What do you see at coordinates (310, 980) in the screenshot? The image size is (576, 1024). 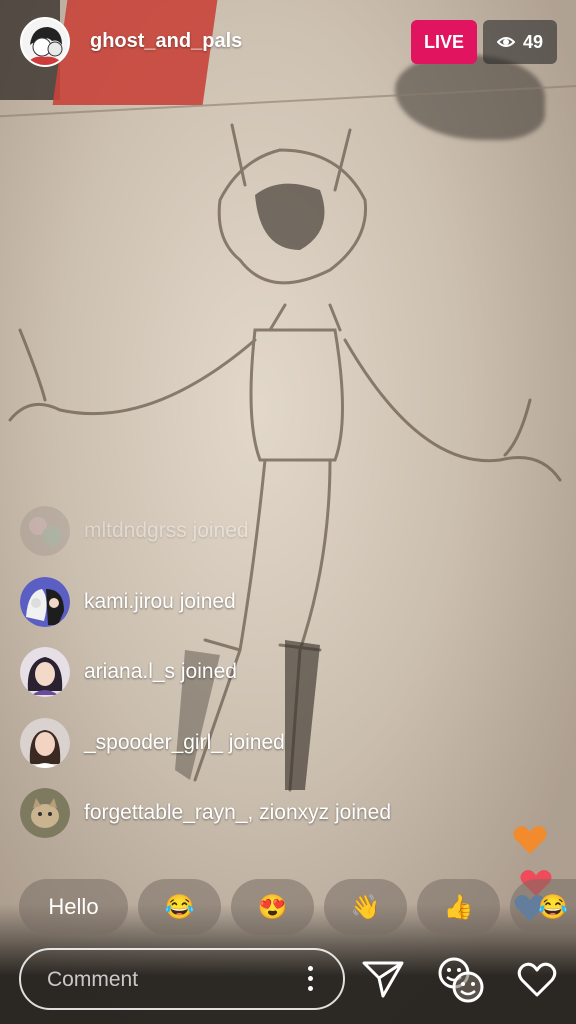 I see `more-options-icon` at bounding box center [310, 980].